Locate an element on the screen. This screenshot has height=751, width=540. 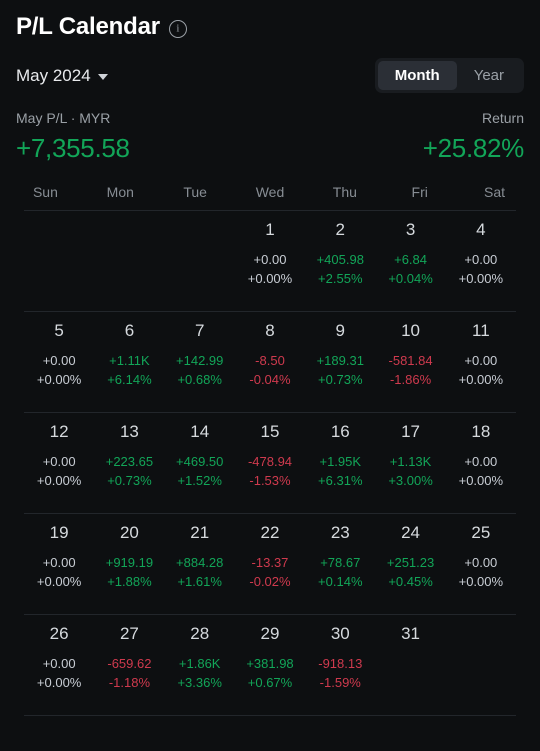
calendar-day-cell: 10 -581.84 -1.86% is located at coordinates (410, 362).